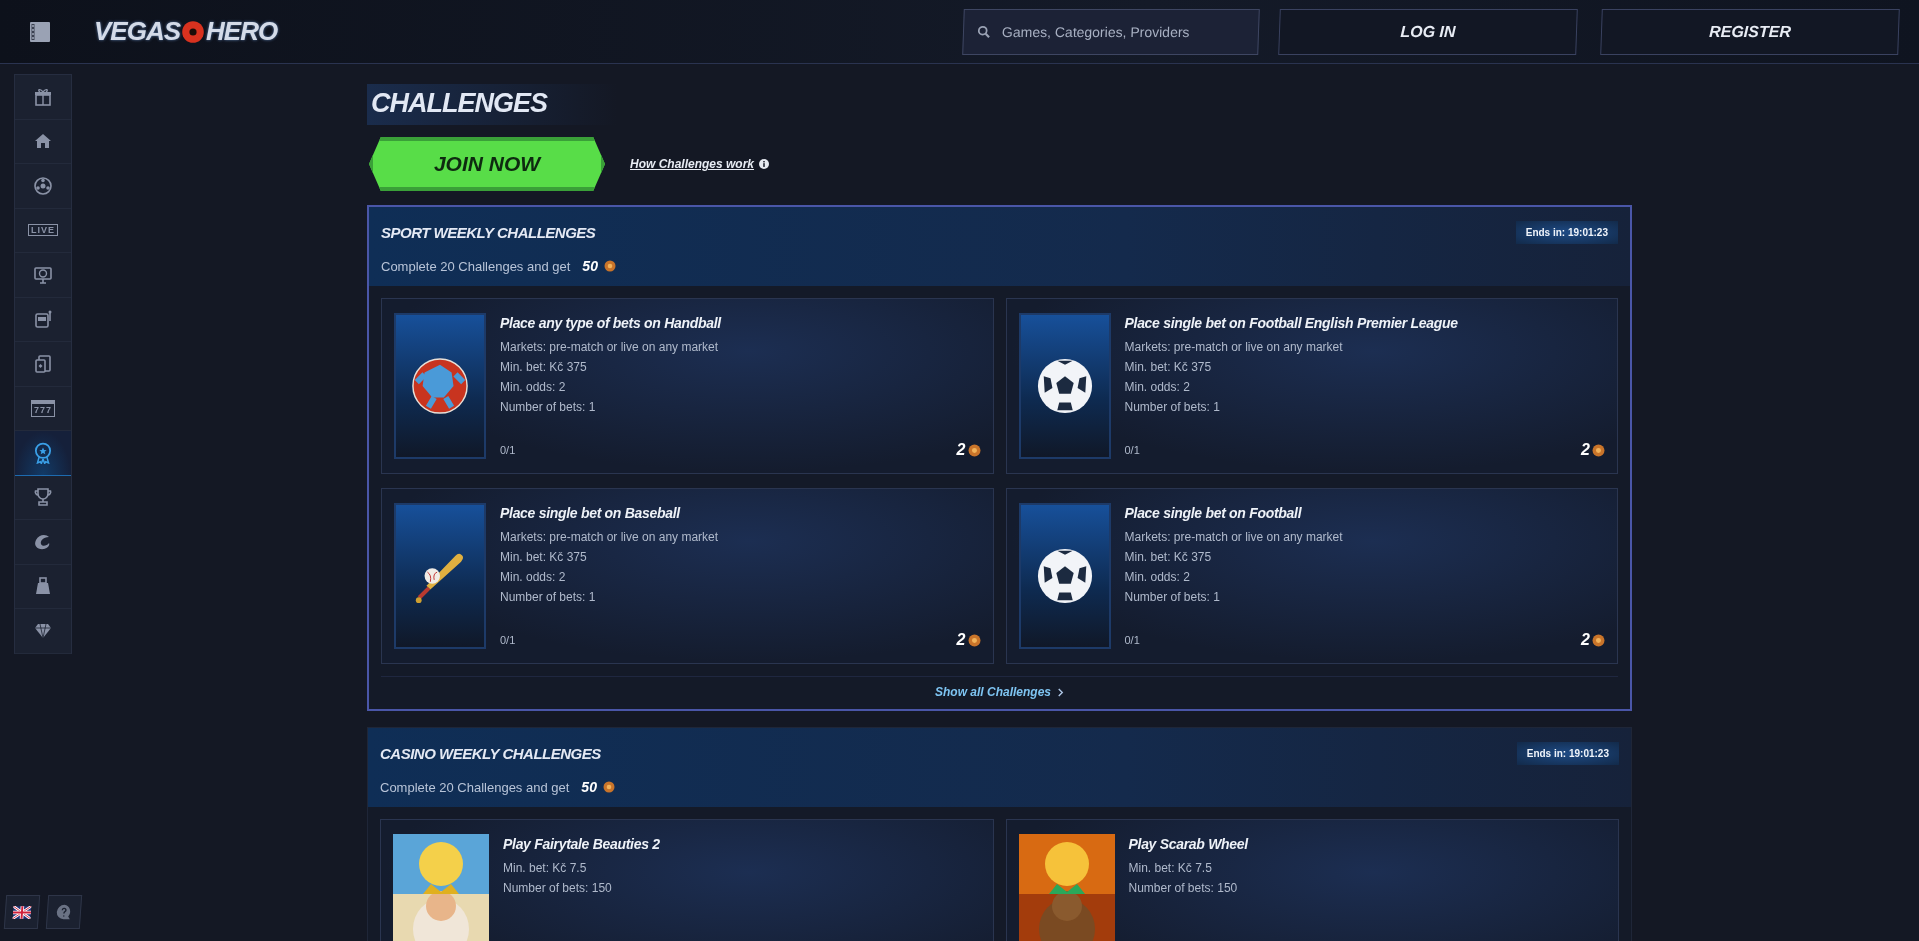 This screenshot has height=941, width=1919. Describe the element at coordinates (687, 386) in the screenshot. I see `challenge-card: Place any type of bets on Handball Markets: pre-match or live on any market Min. bet: Kč 375 Min. odds: 2 Number of bets: 1 0/1 2` at that location.